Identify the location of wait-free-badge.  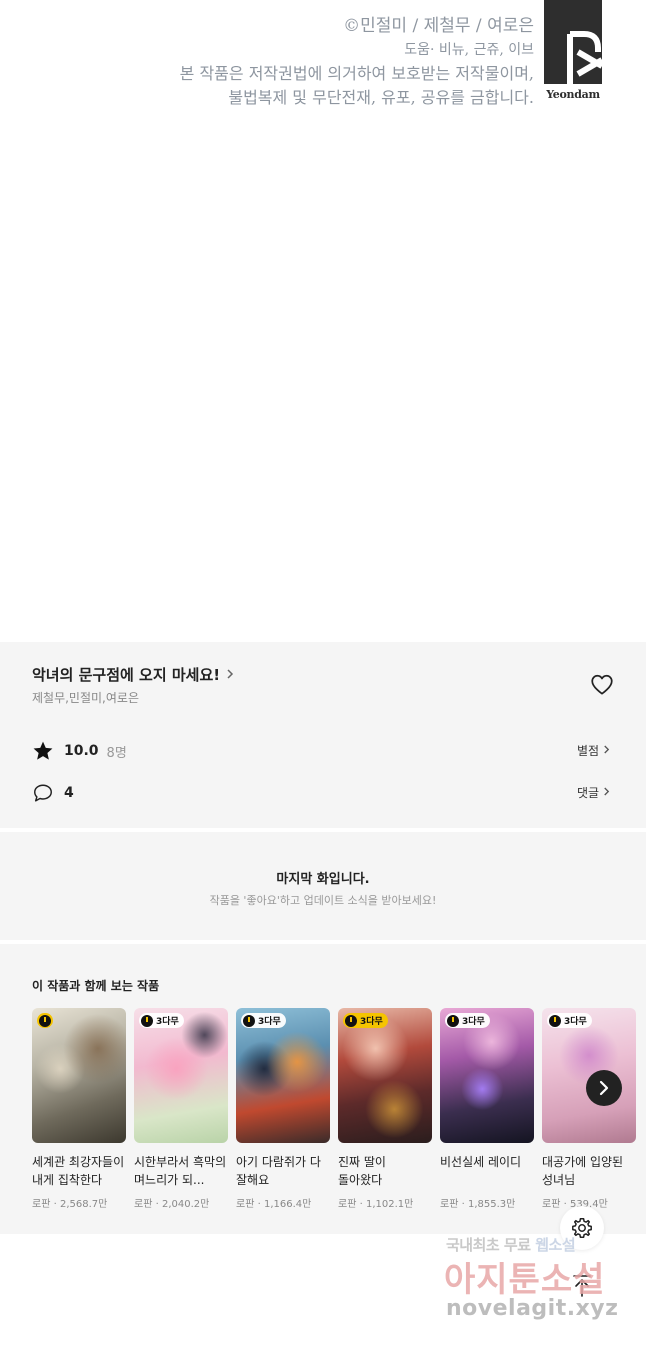
(45, 1020).